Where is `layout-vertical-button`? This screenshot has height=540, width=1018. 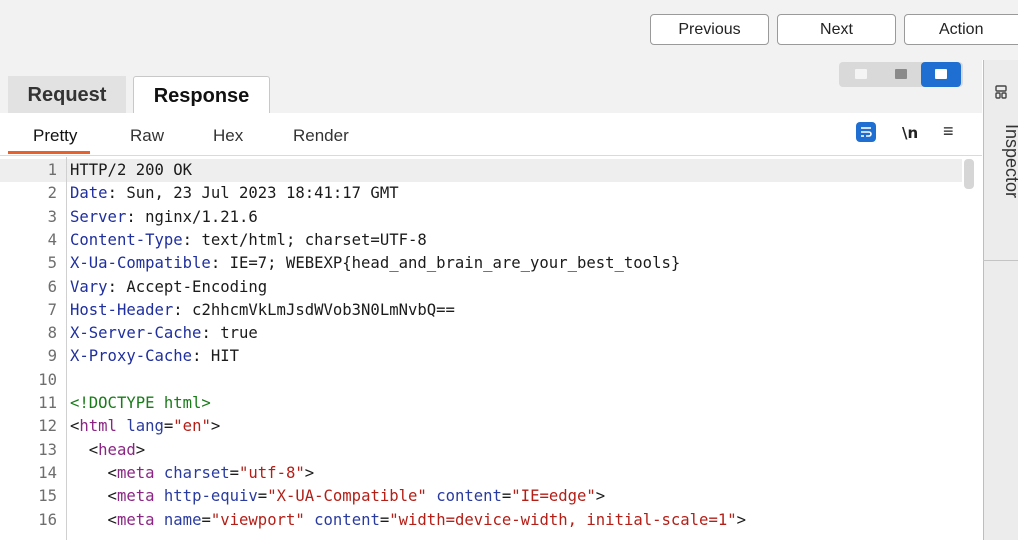
layout-vertical-button is located at coordinates (901, 74).